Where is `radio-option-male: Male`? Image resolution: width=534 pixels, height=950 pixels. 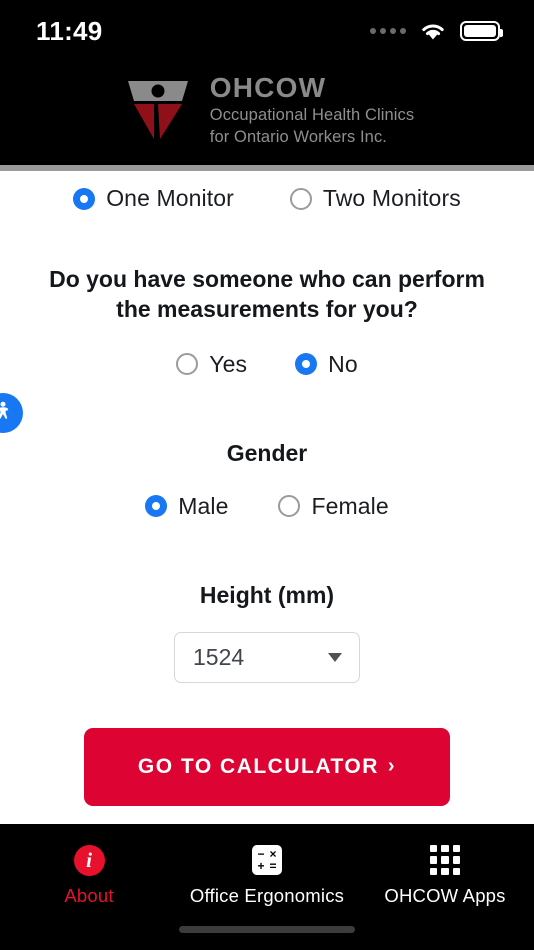 radio-option-male: Male is located at coordinates (186, 506).